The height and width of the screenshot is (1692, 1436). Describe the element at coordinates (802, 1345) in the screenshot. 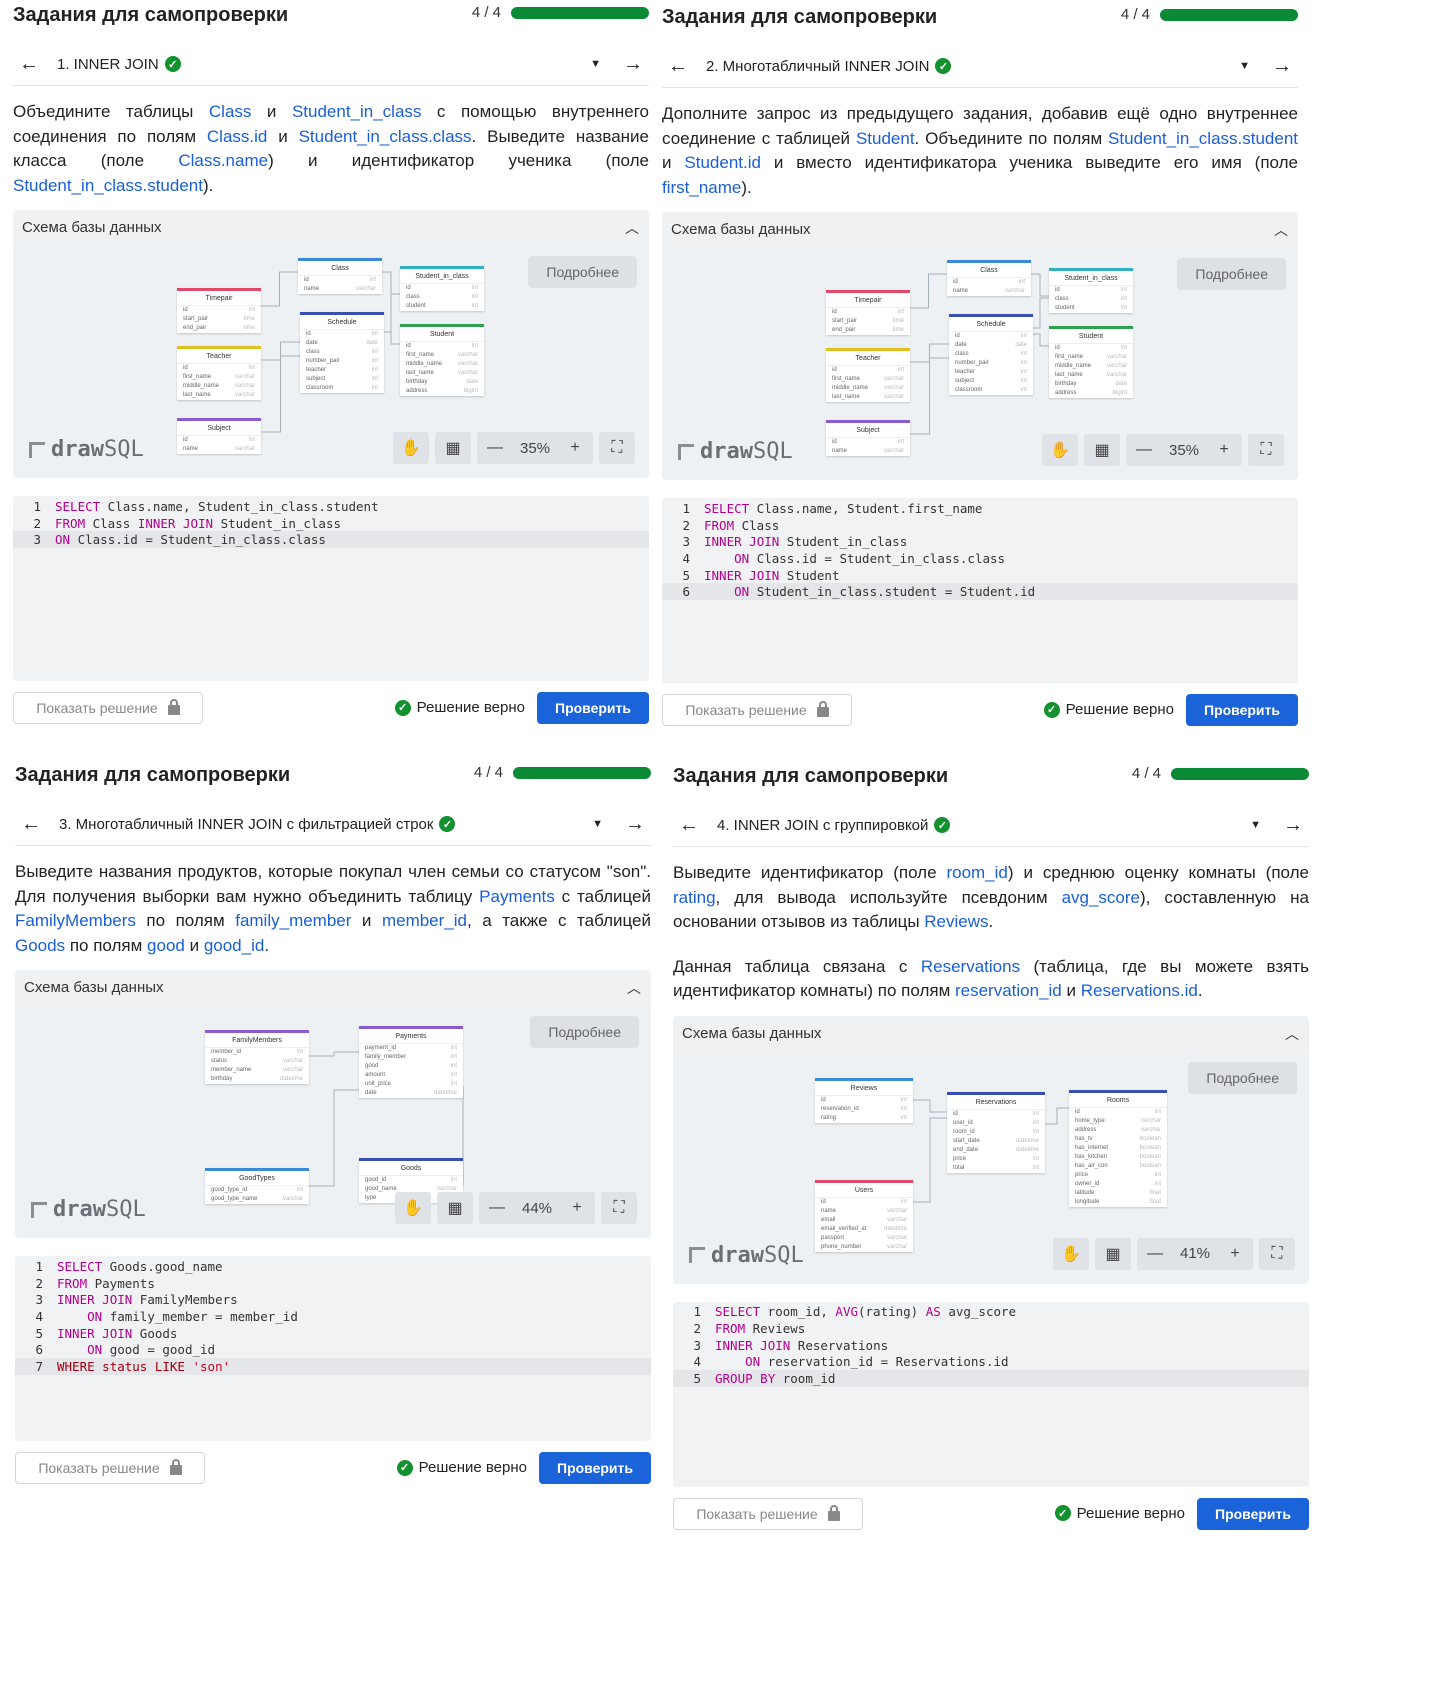

I see `code-text: INNER JOIN Reservations` at that location.